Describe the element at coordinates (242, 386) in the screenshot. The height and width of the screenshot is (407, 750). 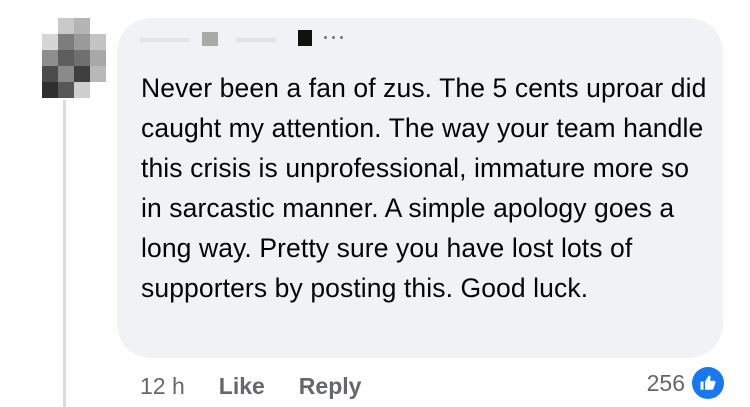
I see `like-button: Like` at that location.